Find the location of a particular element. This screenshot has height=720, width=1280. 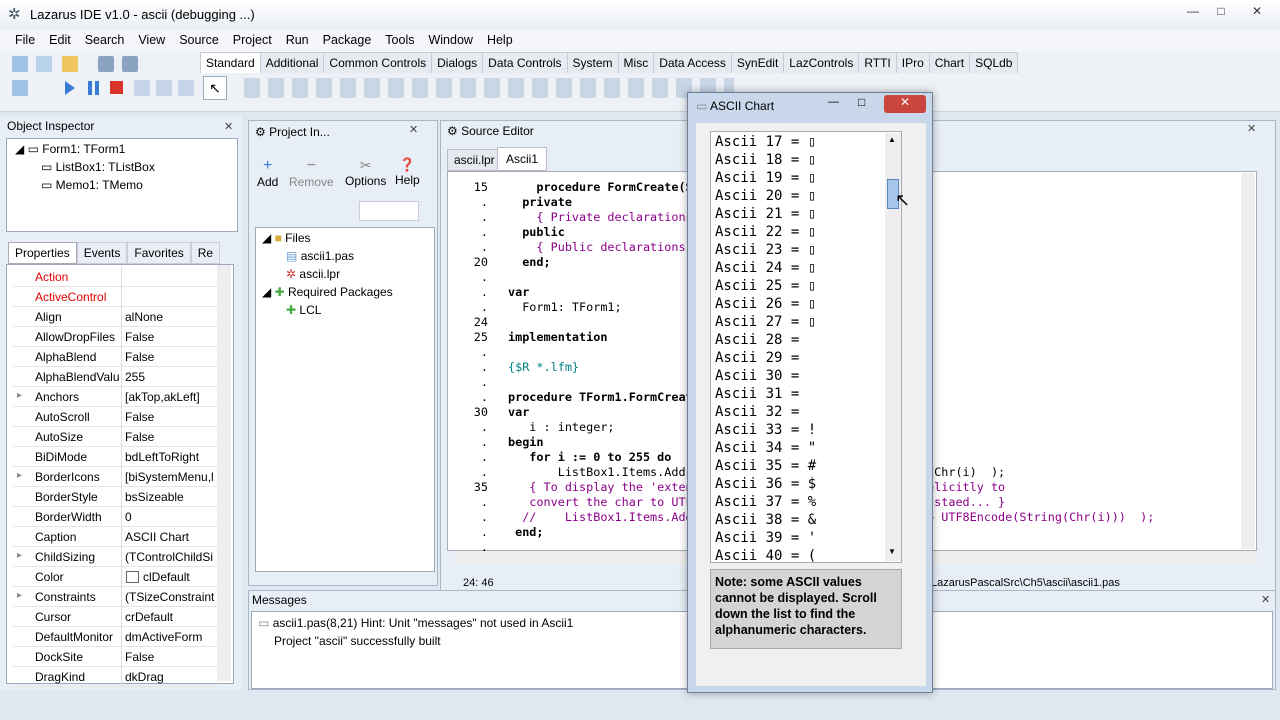

editor-vscrollbar is located at coordinates (1248, 361).